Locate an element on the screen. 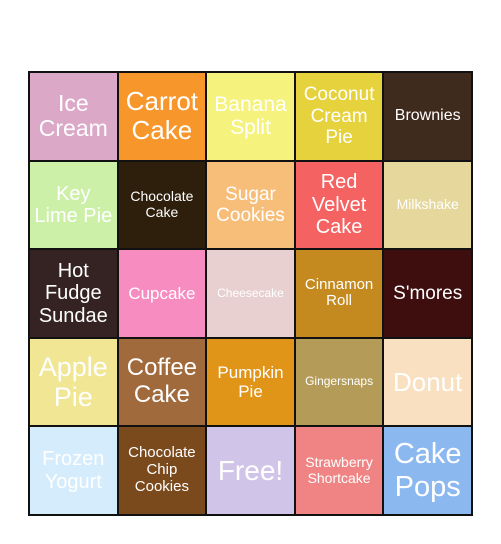 This screenshot has width=501, height=544. bingo-cell: S'mores is located at coordinates (427, 293).